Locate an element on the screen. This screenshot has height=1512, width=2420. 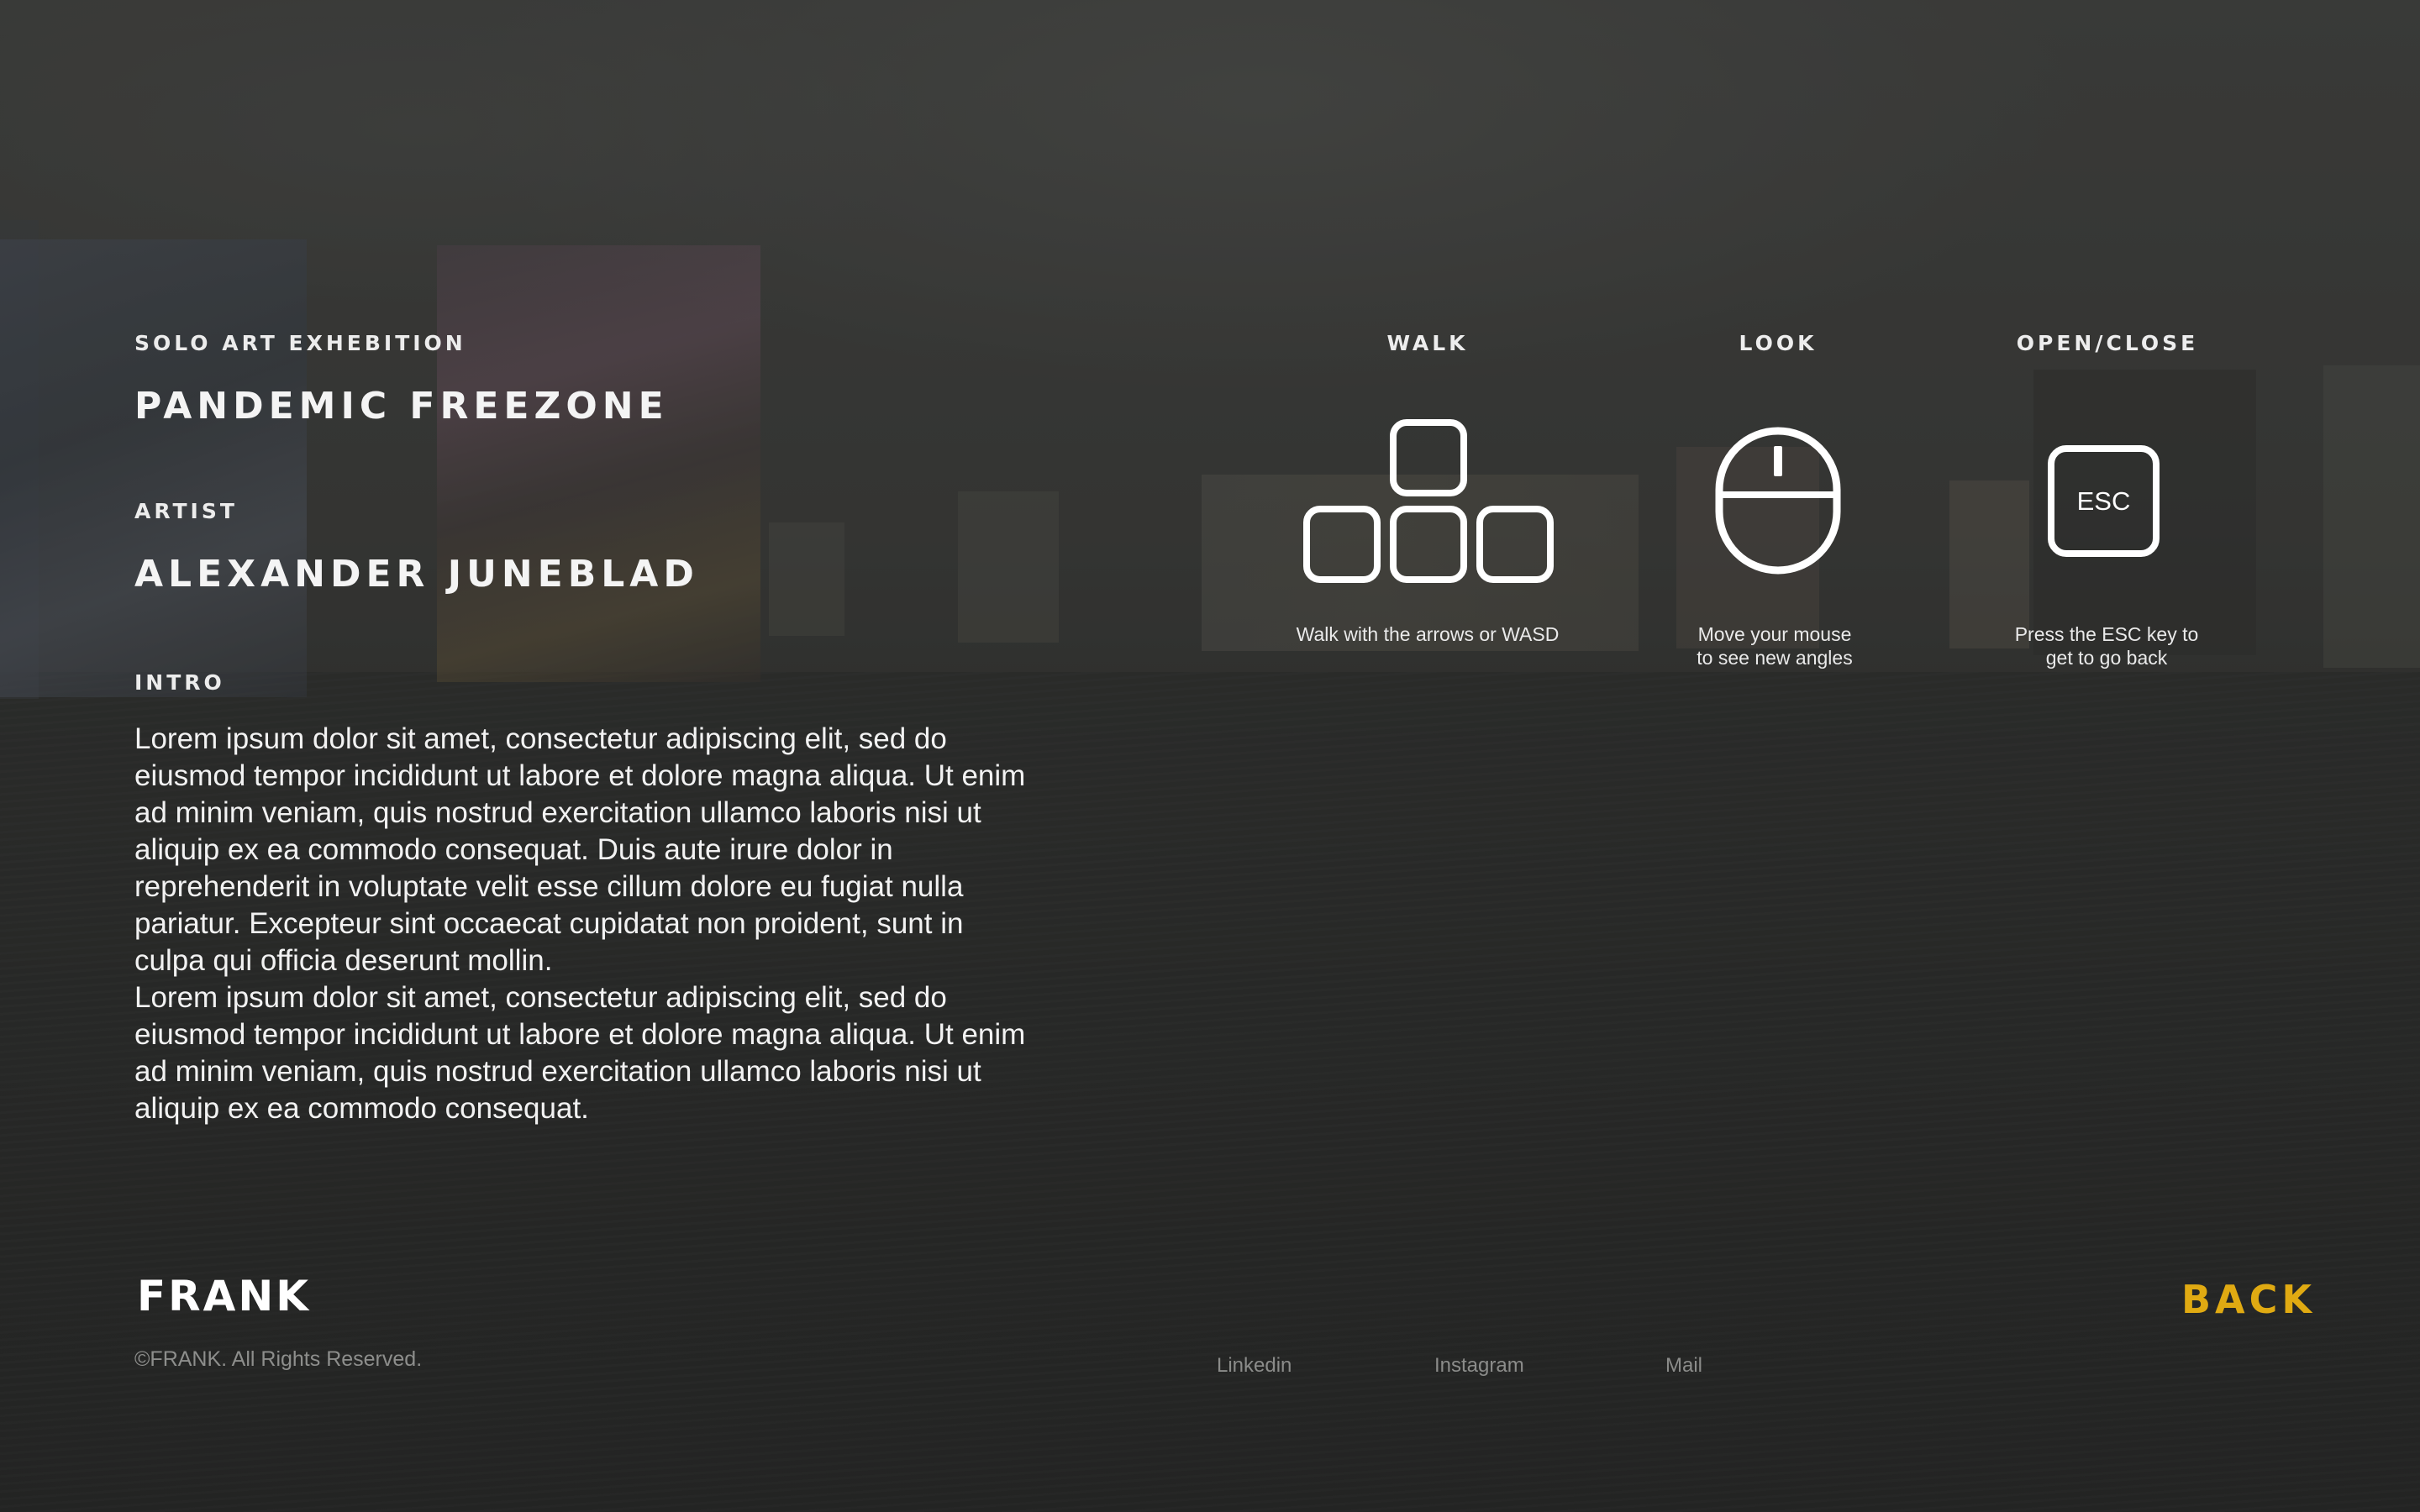
look-caption: Move your mouse to see new angles is located at coordinates (1775, 646).